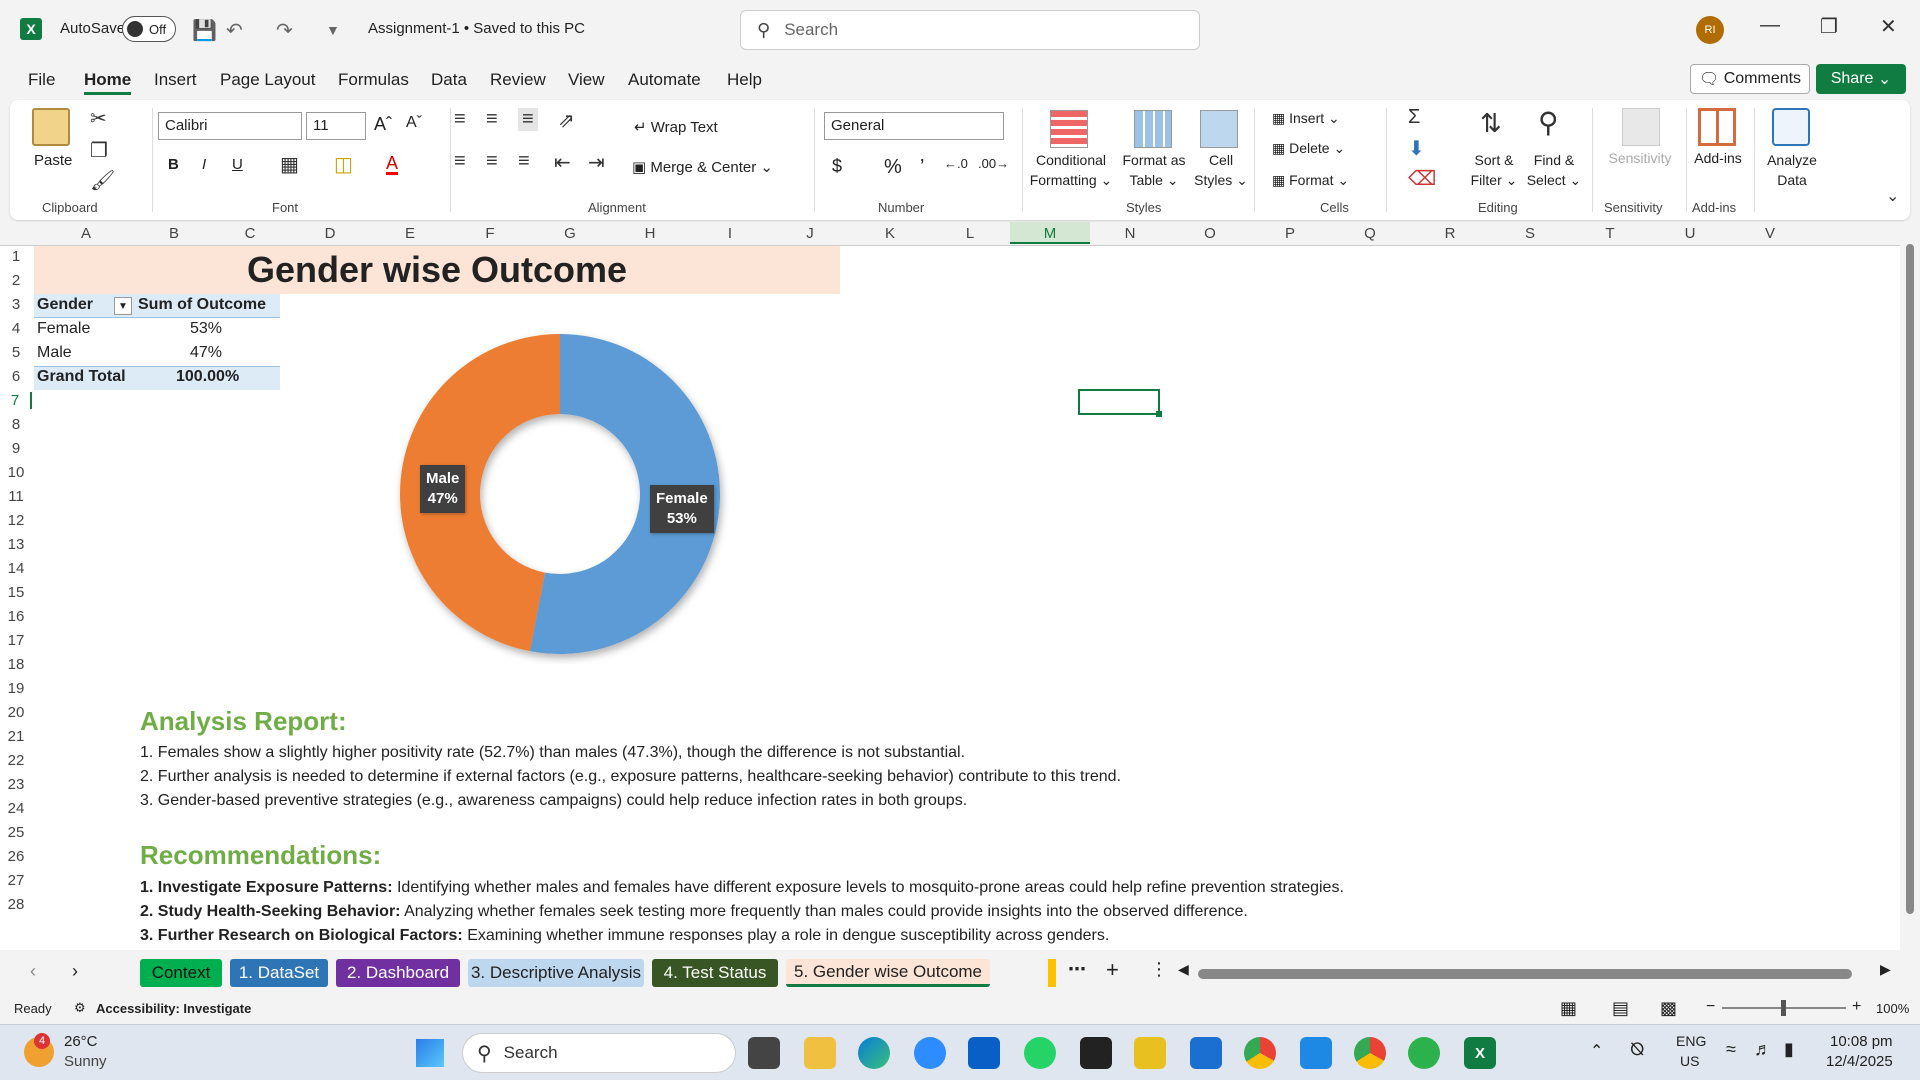 Image resolution: width=1920 pixels, height=1080 pixels. What do you see at coordinates (1892, 196) in the screenshot?
I see `collapse-ribbon-icon: ⌄` at bounding box center [1892, 196].